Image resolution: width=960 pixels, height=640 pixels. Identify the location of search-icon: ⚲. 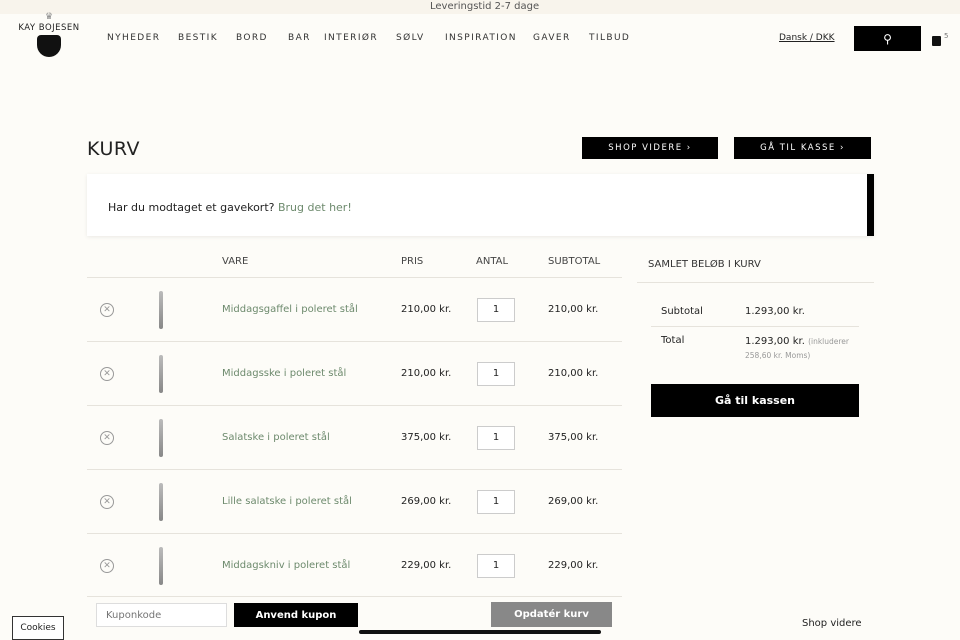
(887, 38).